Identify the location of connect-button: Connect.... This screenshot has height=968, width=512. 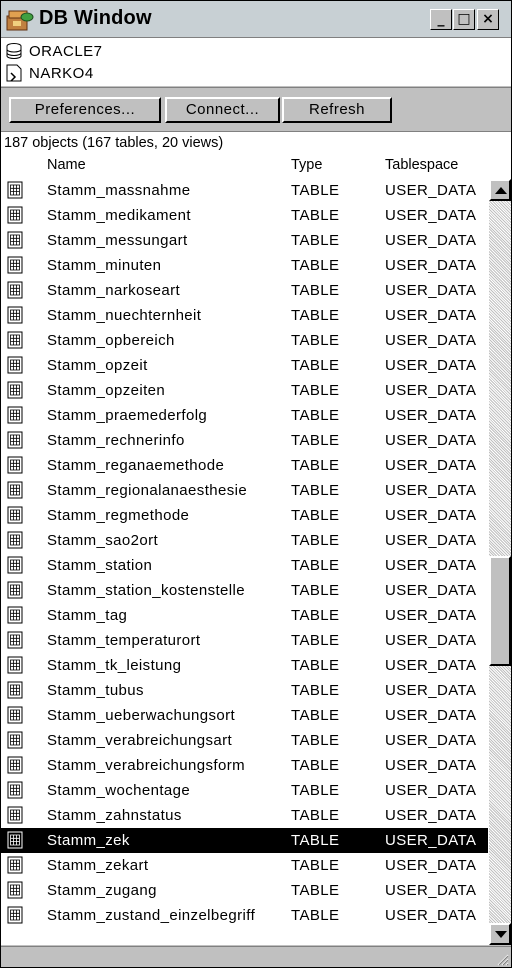
(222, 110).